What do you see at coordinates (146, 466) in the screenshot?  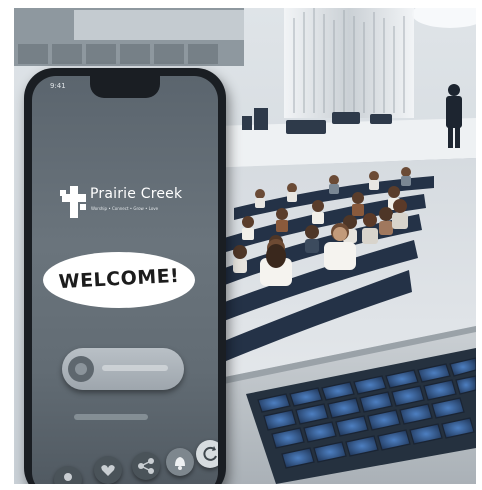 I see `share-icon` at bounding box center [146, 466].